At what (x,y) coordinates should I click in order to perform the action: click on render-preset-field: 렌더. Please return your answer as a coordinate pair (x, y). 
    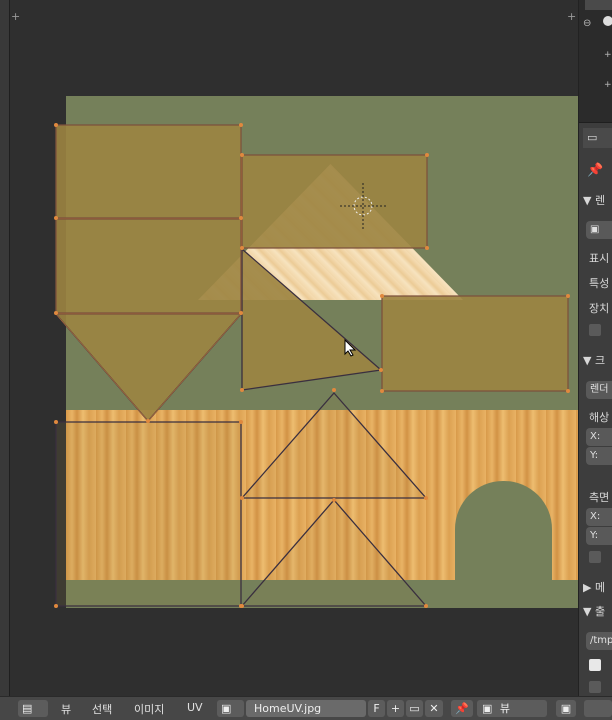
    Looking at the image, I should click on (599, 390).